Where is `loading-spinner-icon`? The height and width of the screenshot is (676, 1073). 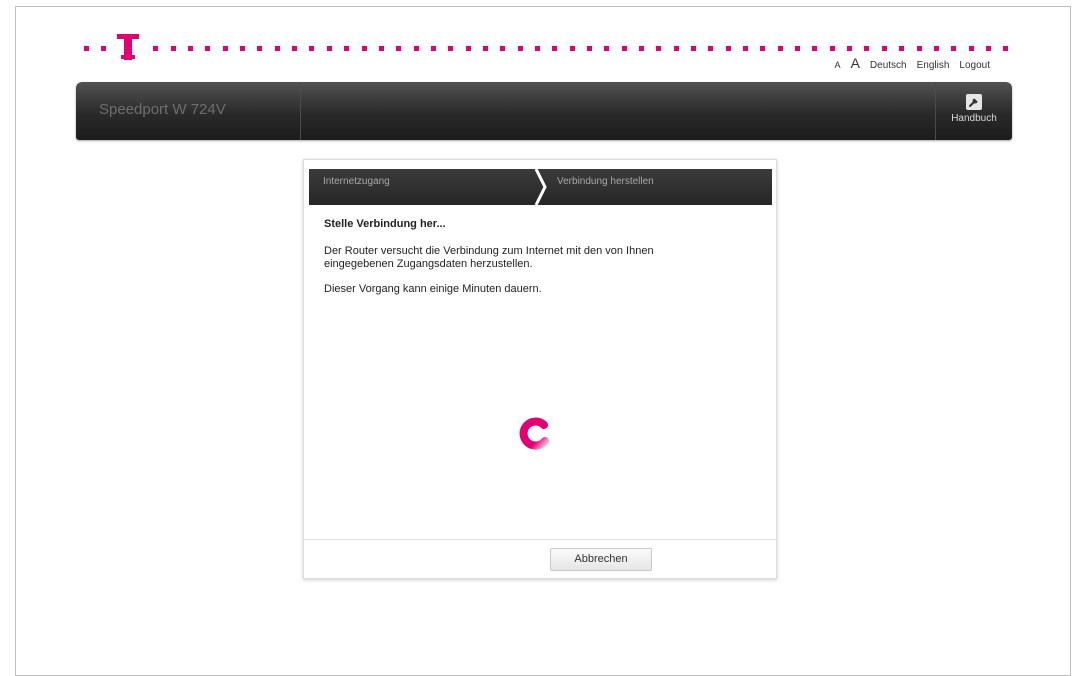
loading-spinner-icon is located at coordinates (534, 433).